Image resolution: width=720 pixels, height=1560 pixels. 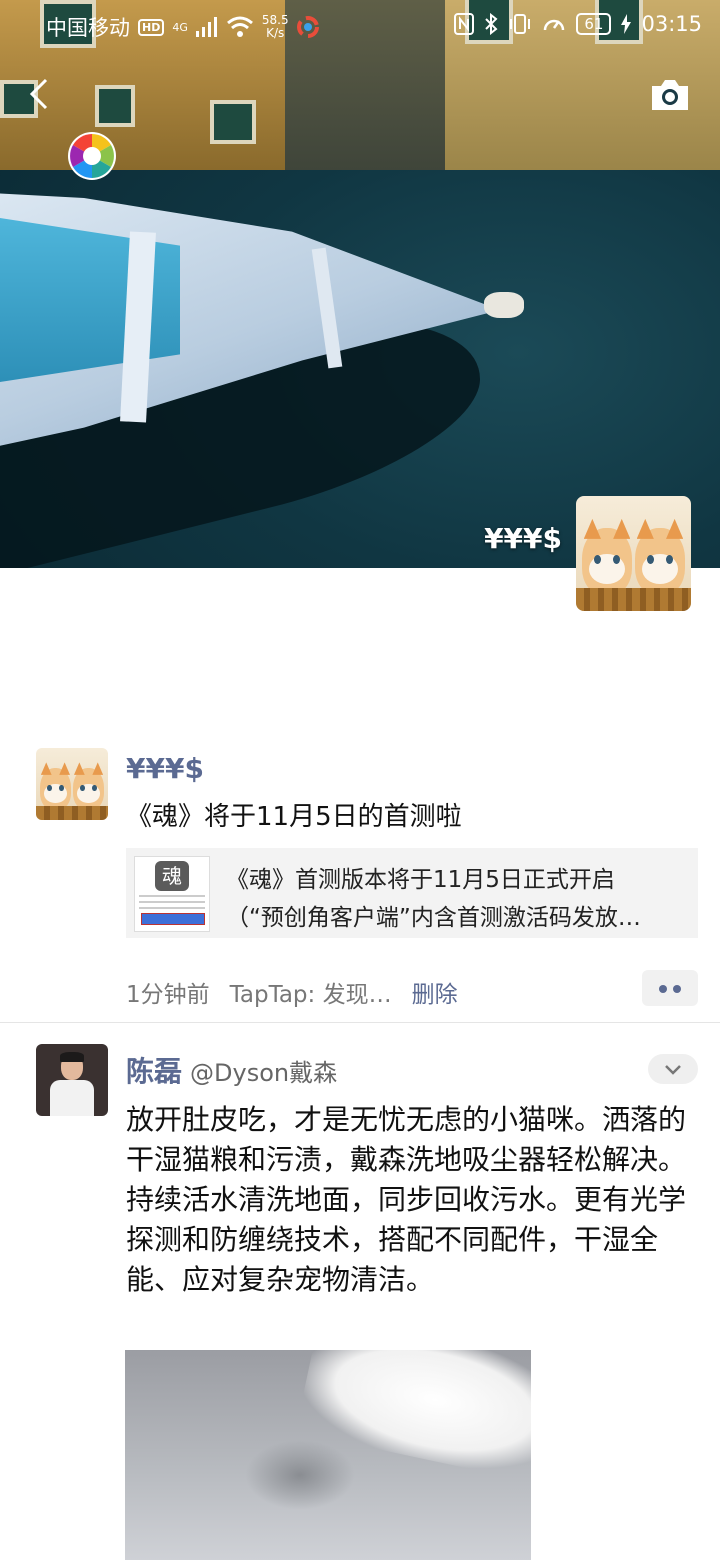 What do you see at coordinates (406, 1139) in the screenshot?
I see `post-paragraph: 放开肚皮吃，才是无忧无虑的小猫咪。洒落的干湿猫粮和污渍，戴森洗地吸尘器轻松解决。` at bounding box center [406, 1139].